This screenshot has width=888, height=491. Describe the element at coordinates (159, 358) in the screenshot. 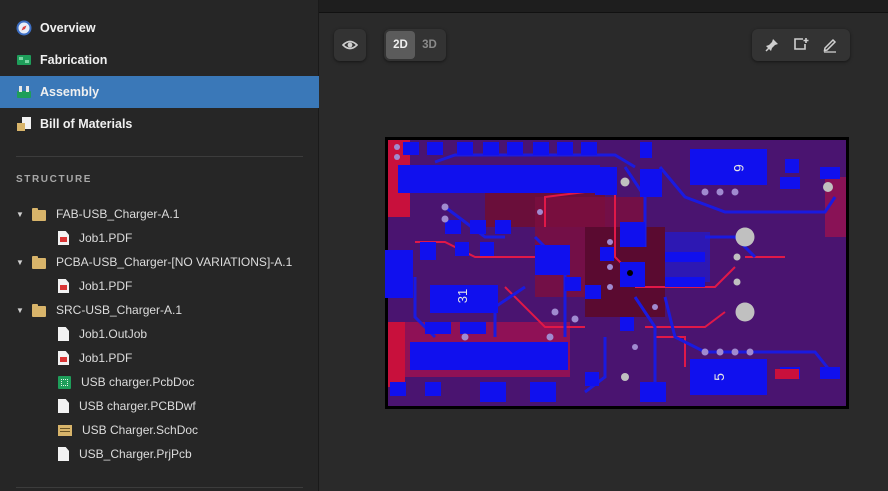

I see `tree-file-src-pdf: Job1.PDF` at that location.